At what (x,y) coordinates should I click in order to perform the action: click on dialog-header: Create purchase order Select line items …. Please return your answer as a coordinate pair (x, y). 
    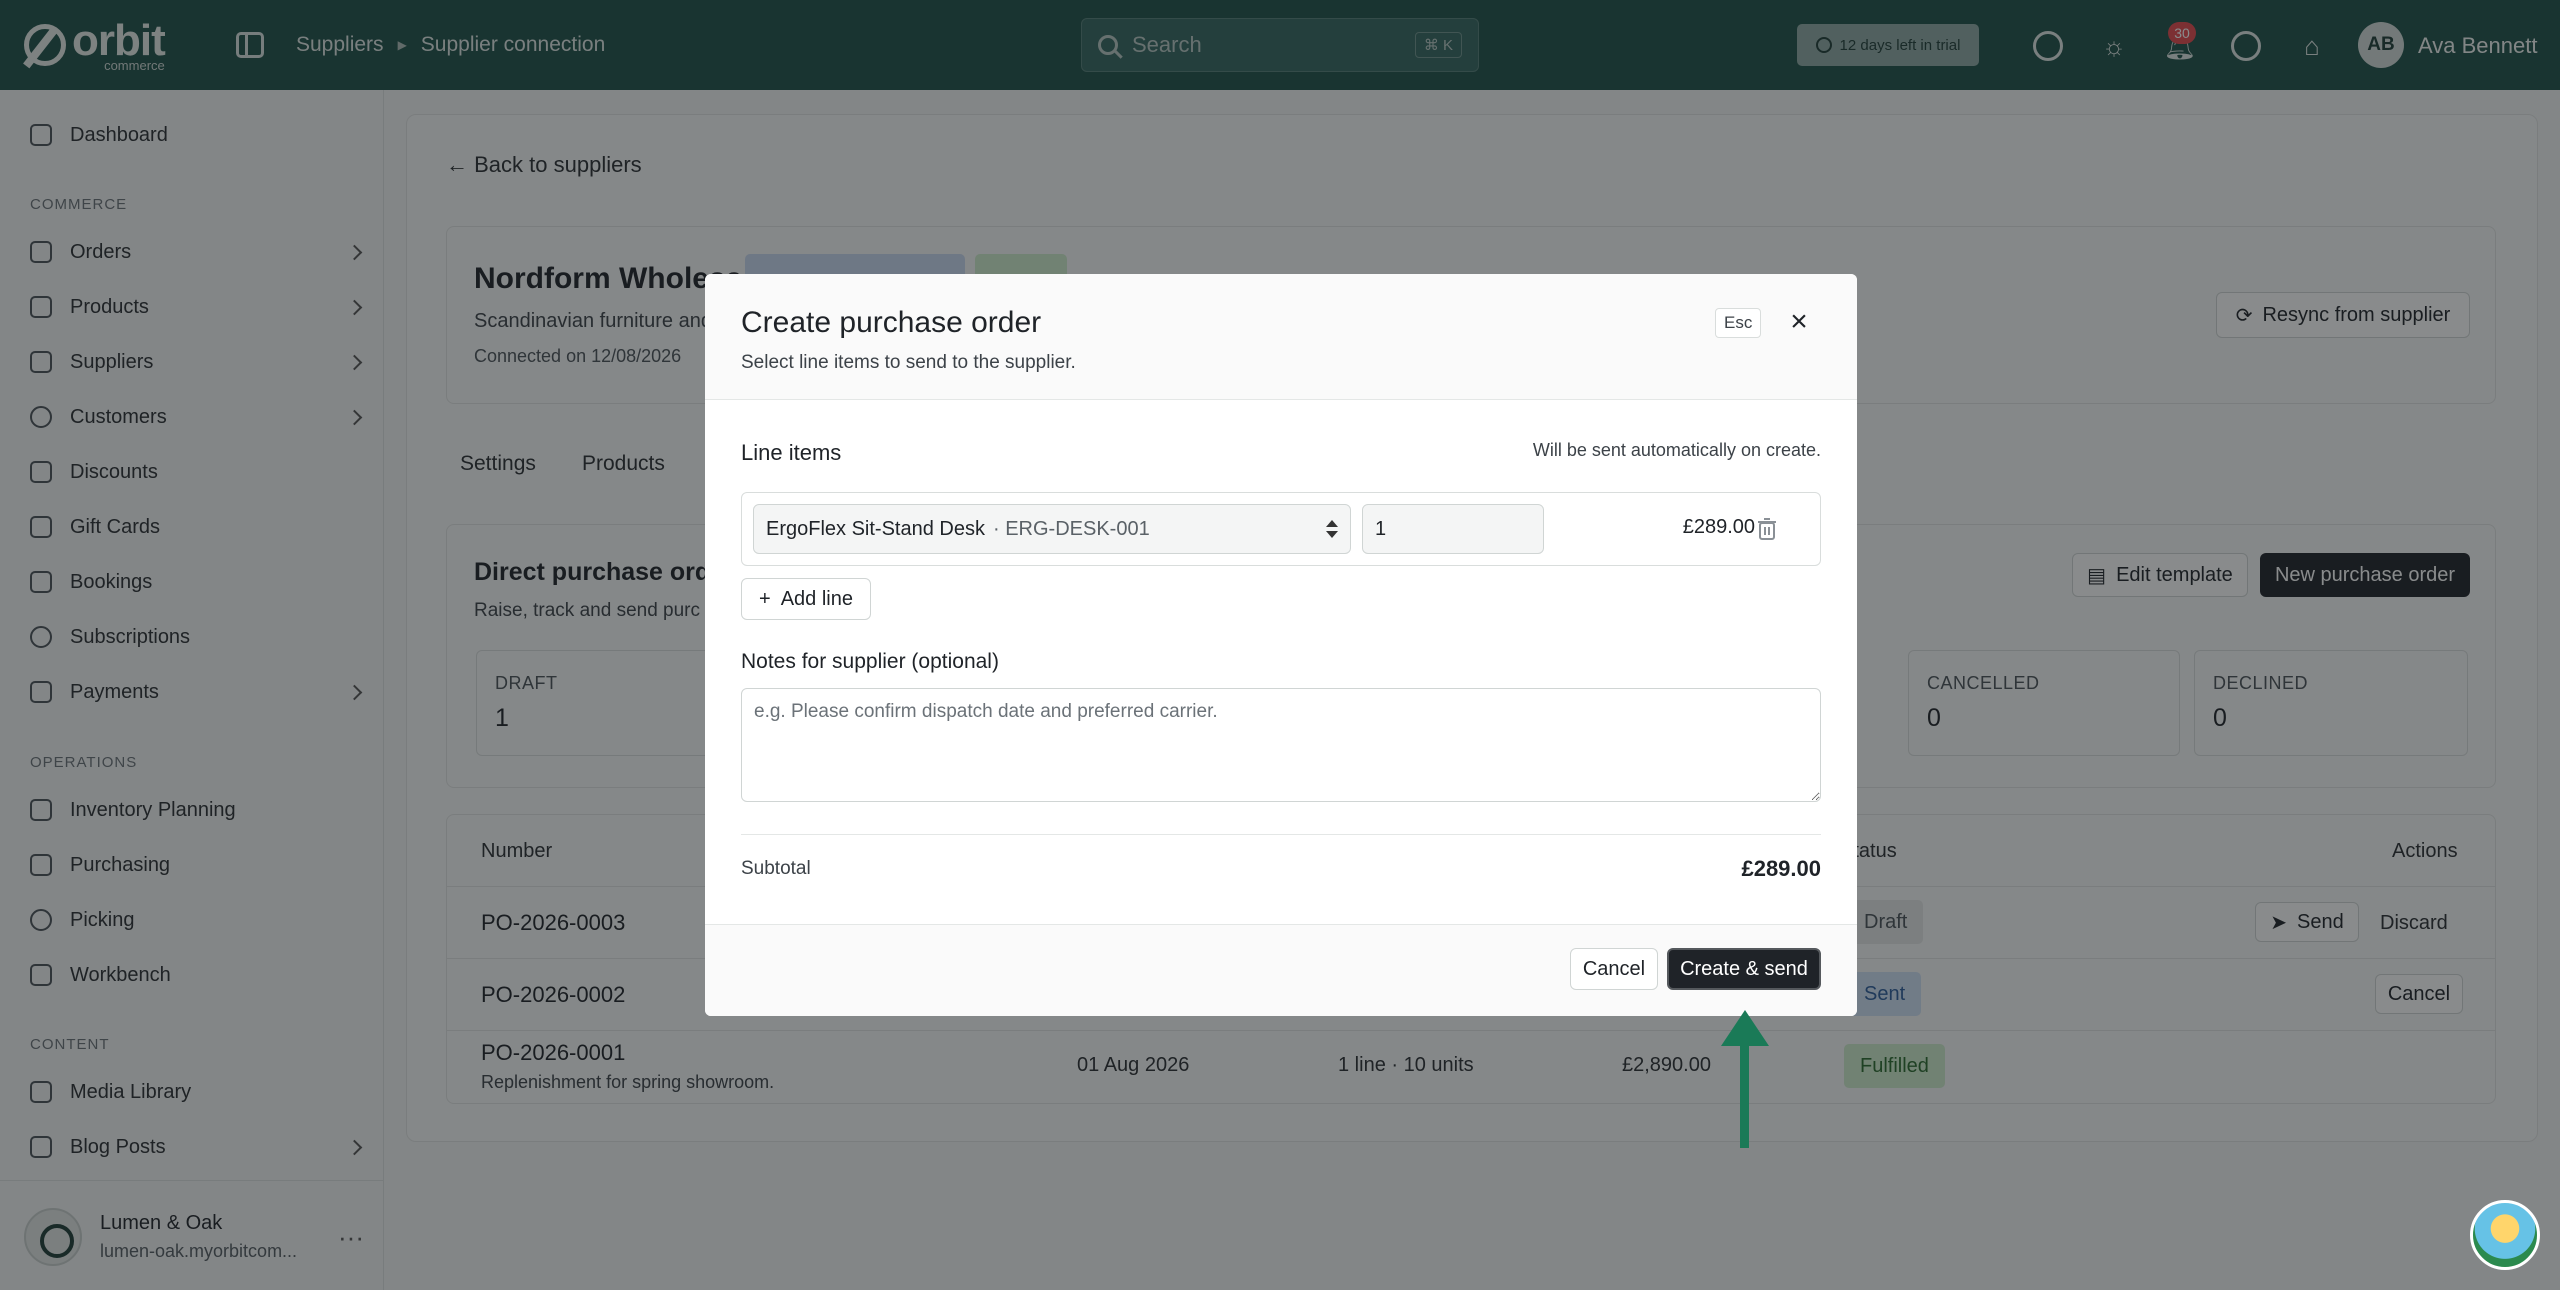
    Looking at the image, I should click on (1281, 337).